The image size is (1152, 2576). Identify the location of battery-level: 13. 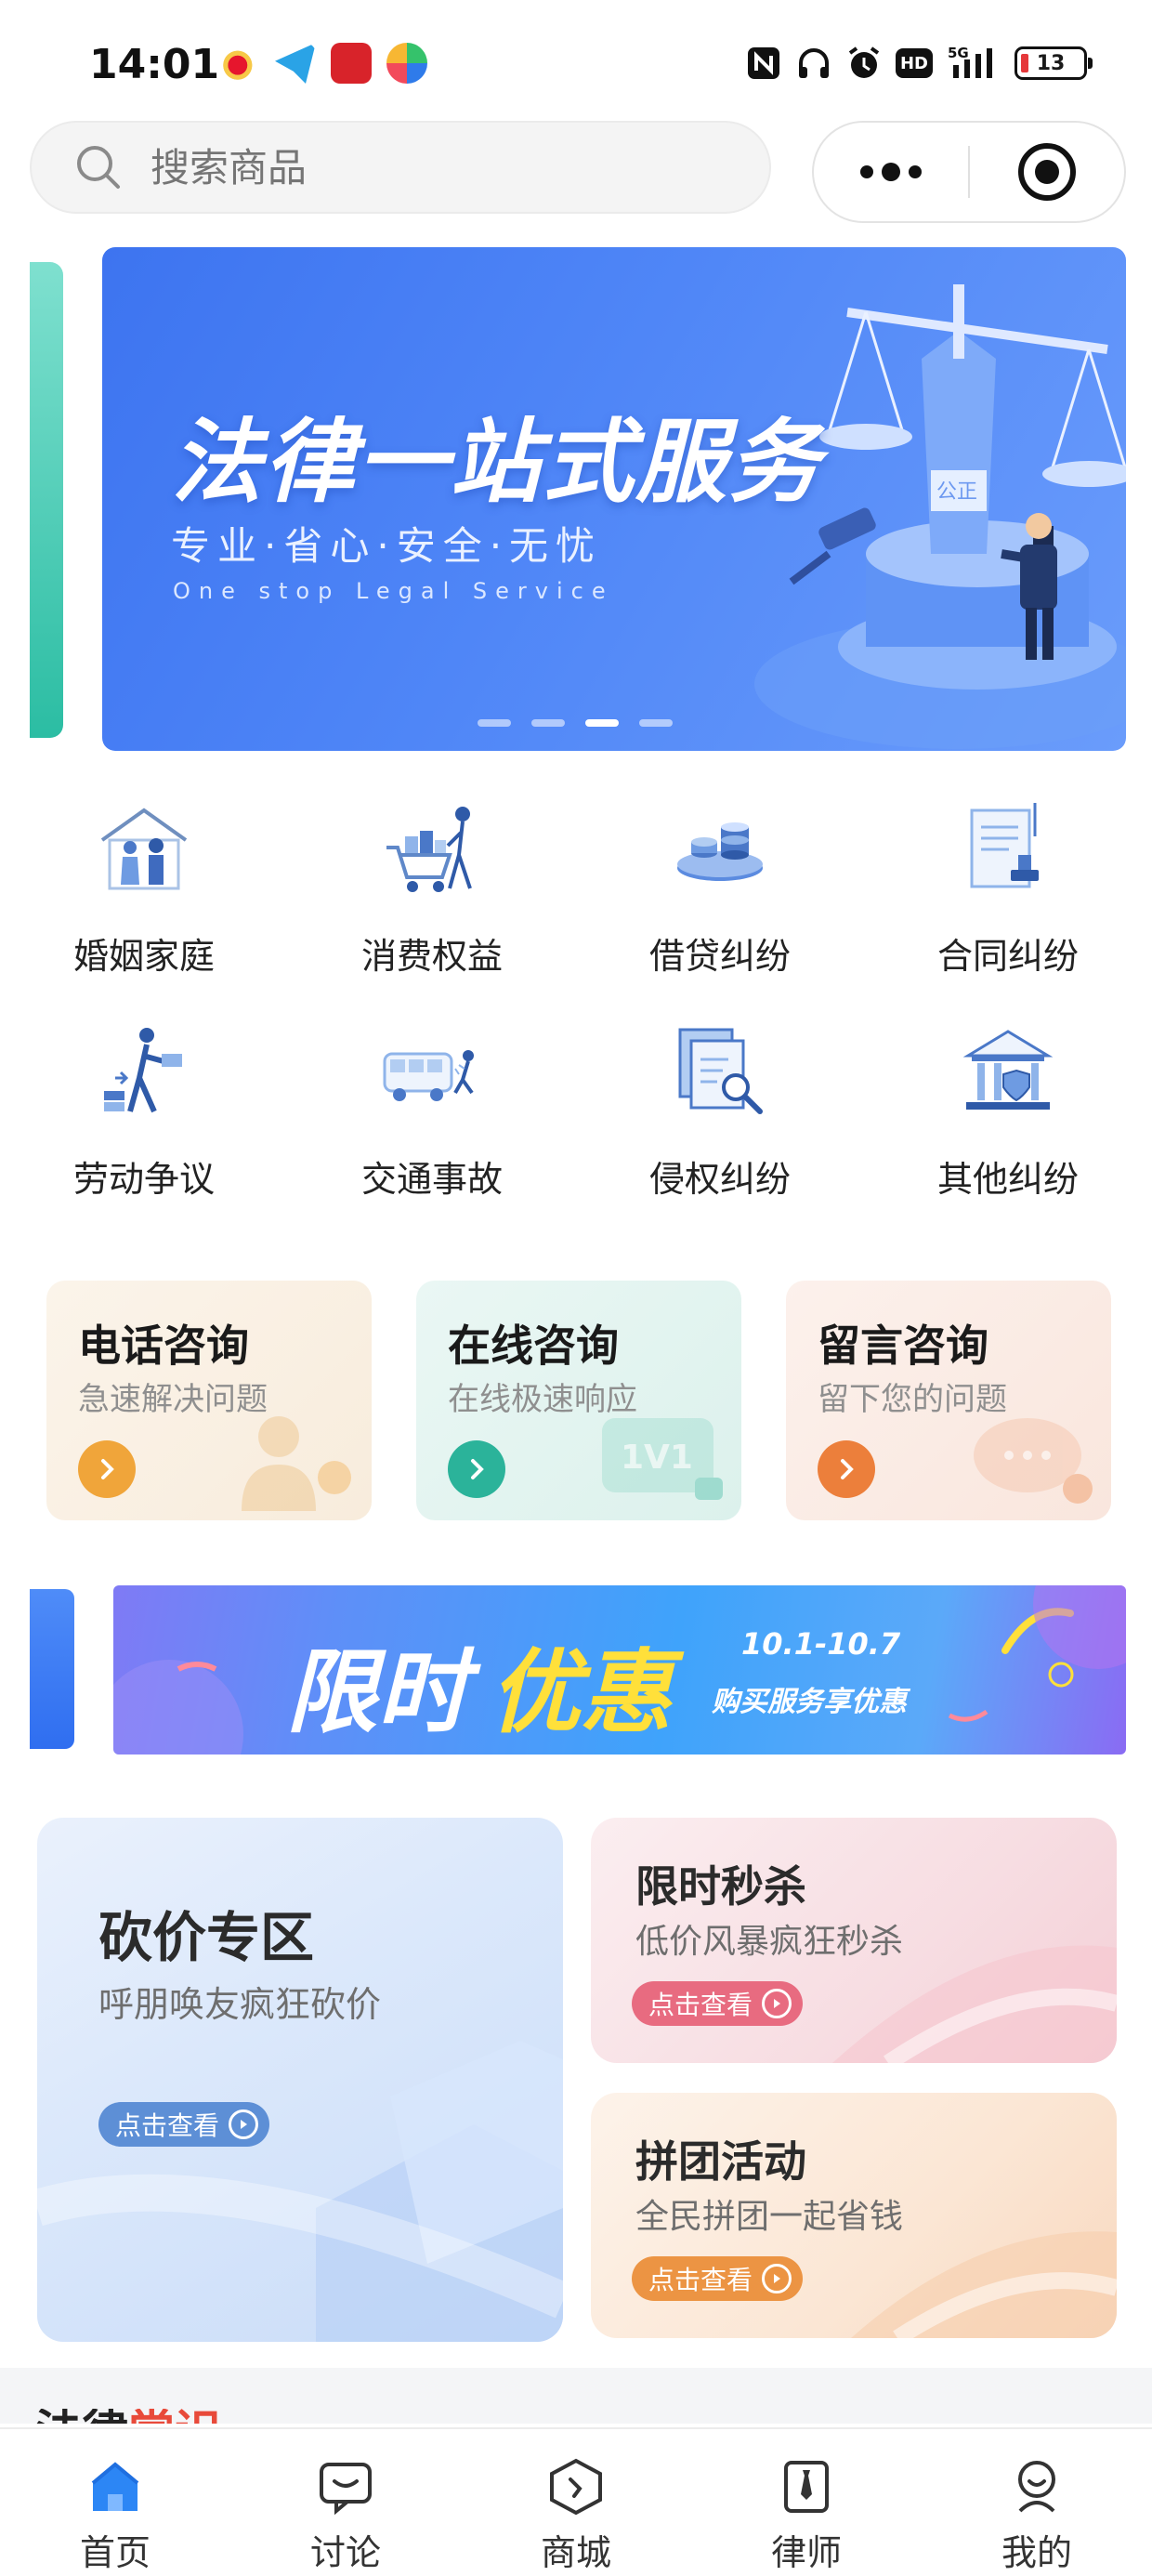
(1051, 63).